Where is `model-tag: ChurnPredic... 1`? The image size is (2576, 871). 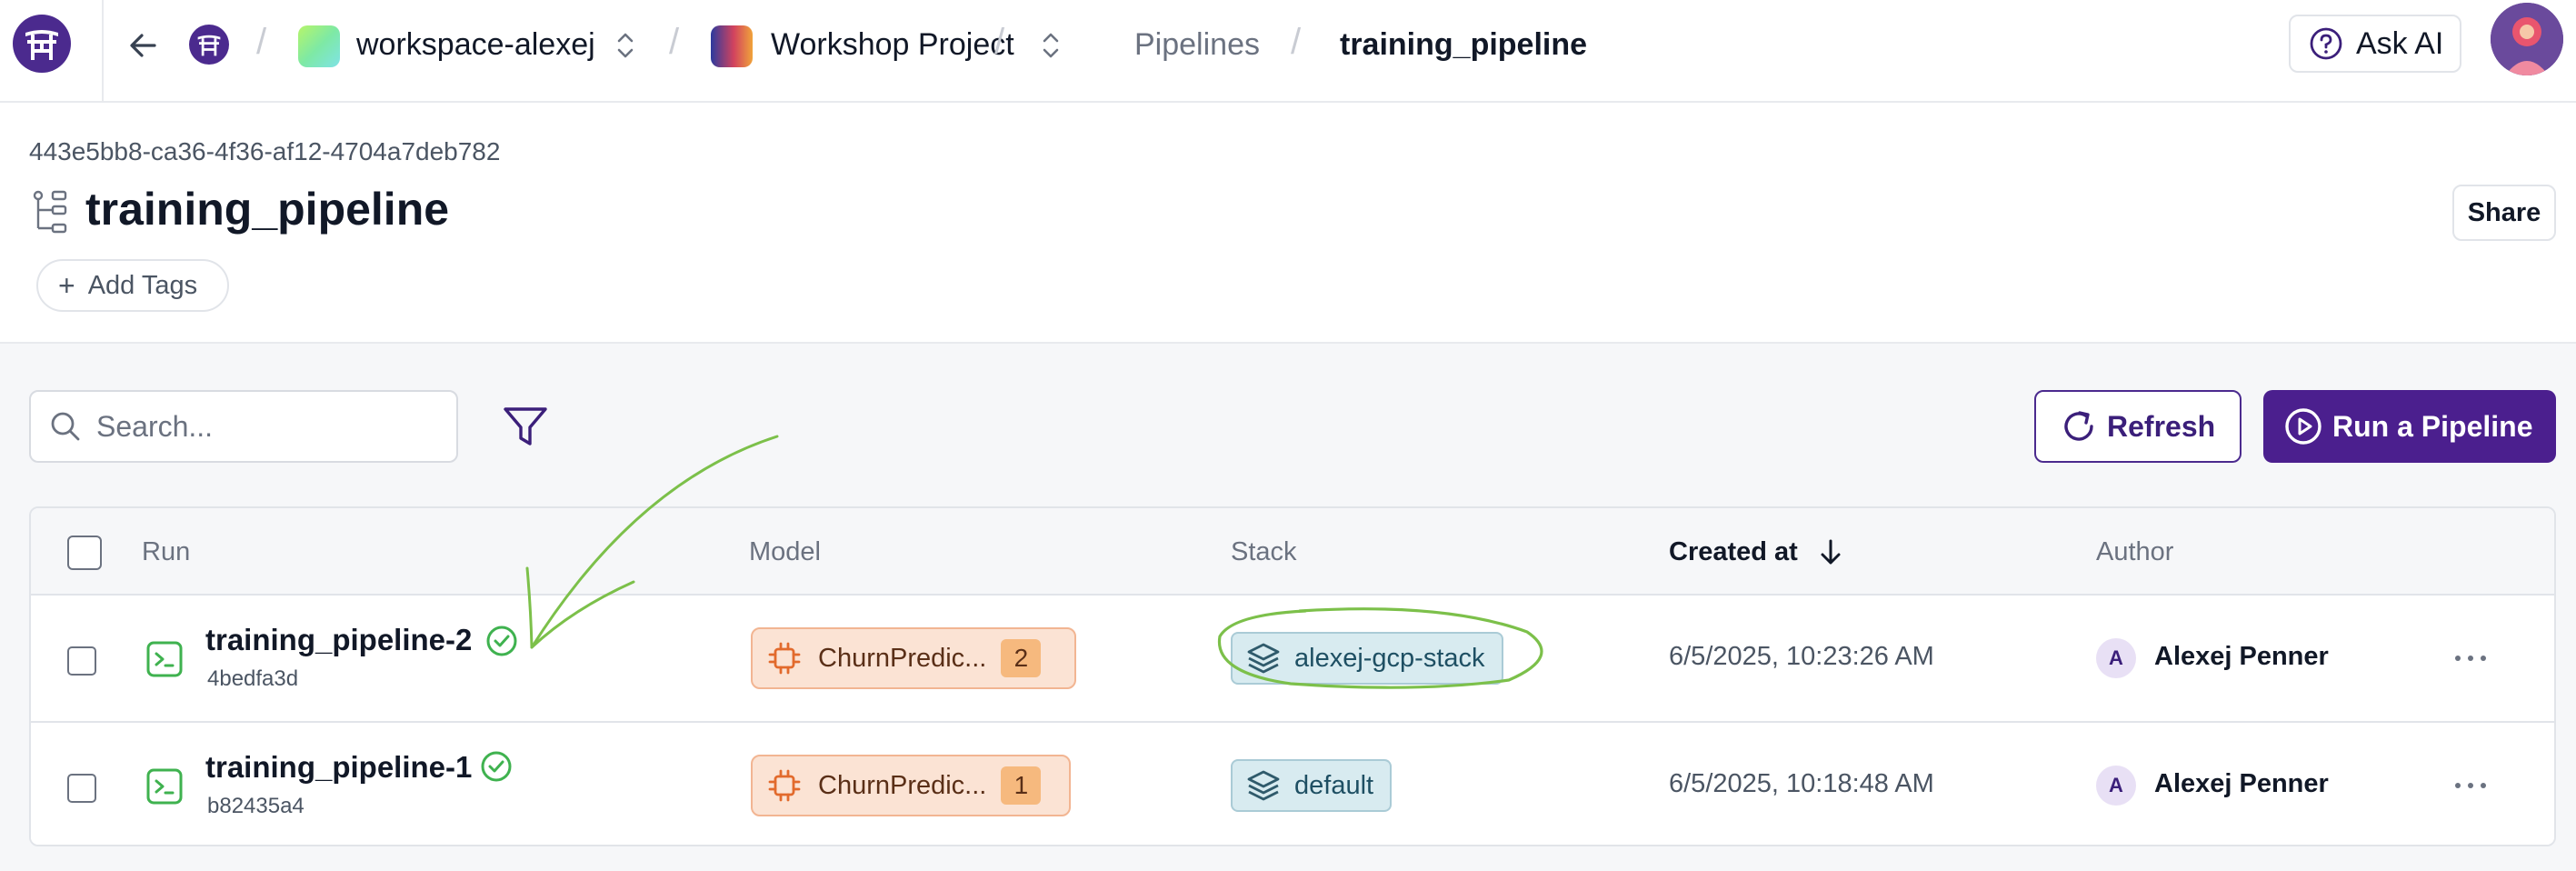
model-tag: ChurnPredic... 1 is located at coordinates (911, 785).